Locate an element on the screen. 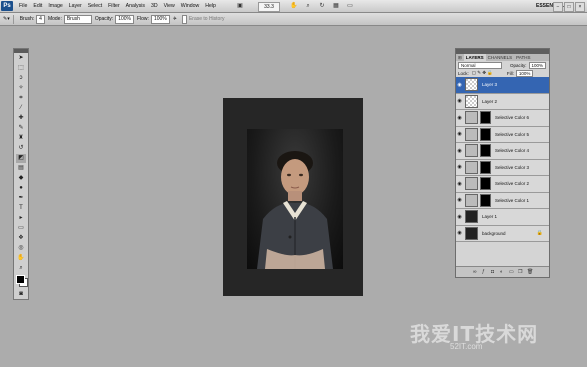  add-mask-icon: ◘ is located at coordinates (493, 272).